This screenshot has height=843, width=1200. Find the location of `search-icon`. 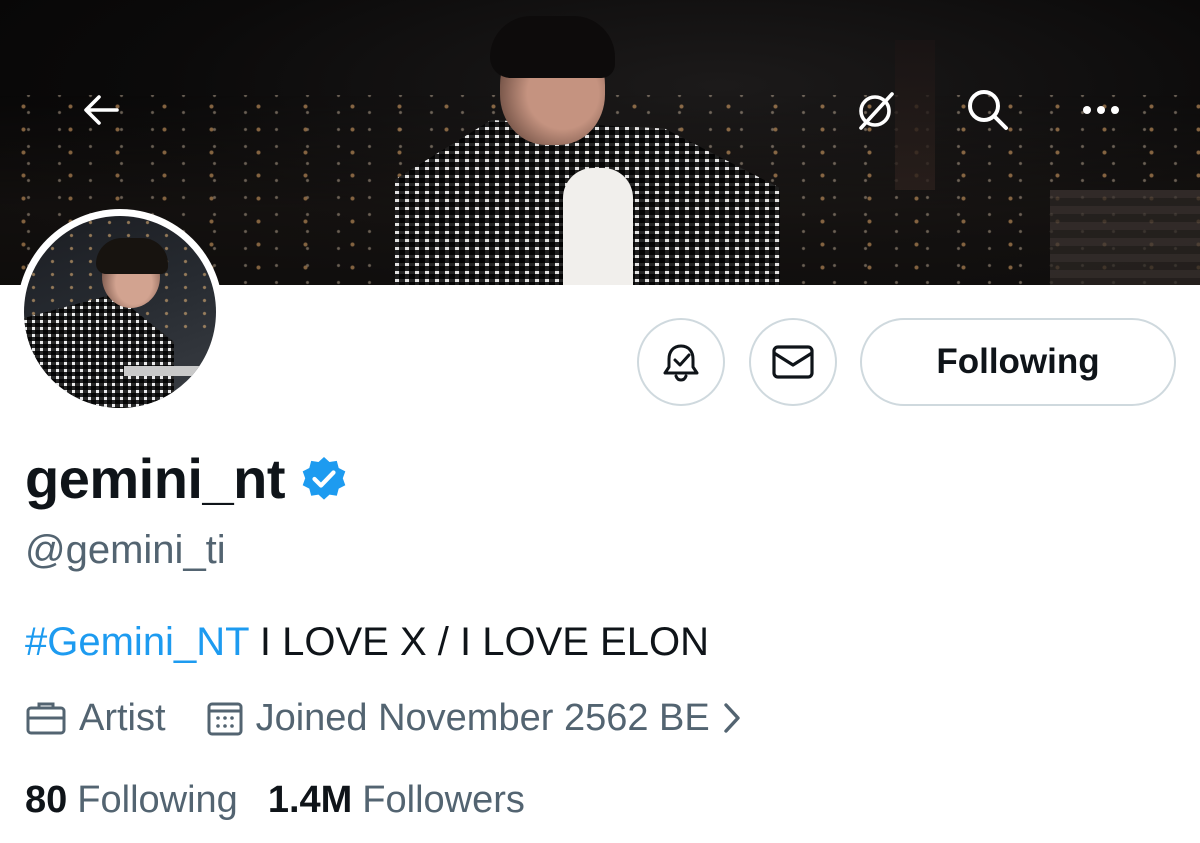

search-icon is located at coordinates (988, 110).